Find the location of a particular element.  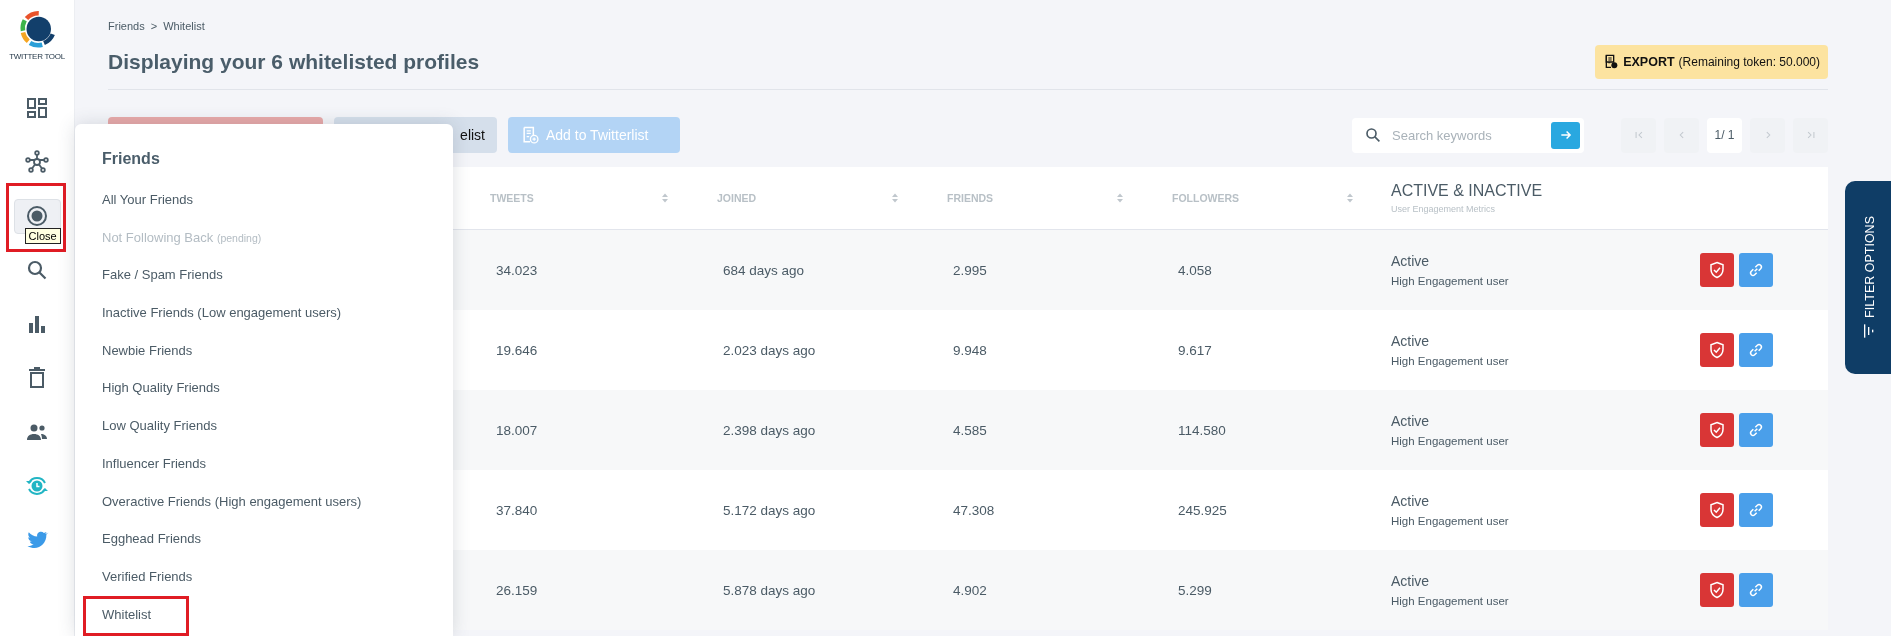

table-cell-text: 684 days ago is located at coordinates (764, 270).